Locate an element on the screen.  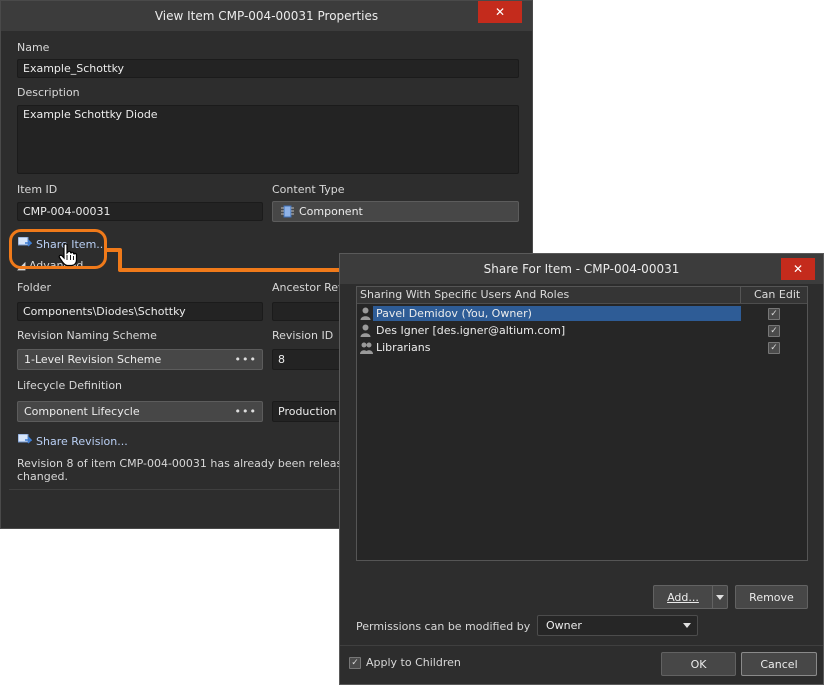
revision-id-label: Revision ID is located at coordinates (303, 335).